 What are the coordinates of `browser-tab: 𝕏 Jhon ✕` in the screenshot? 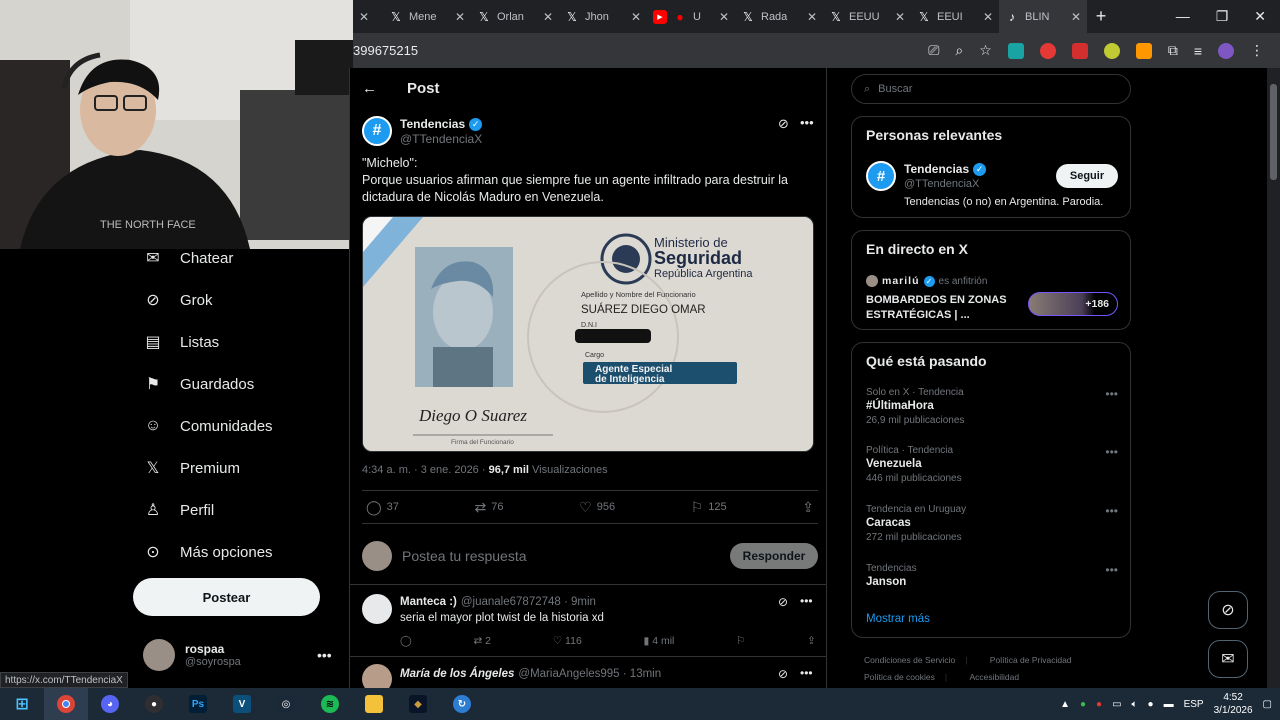 It's located at (603, 16).